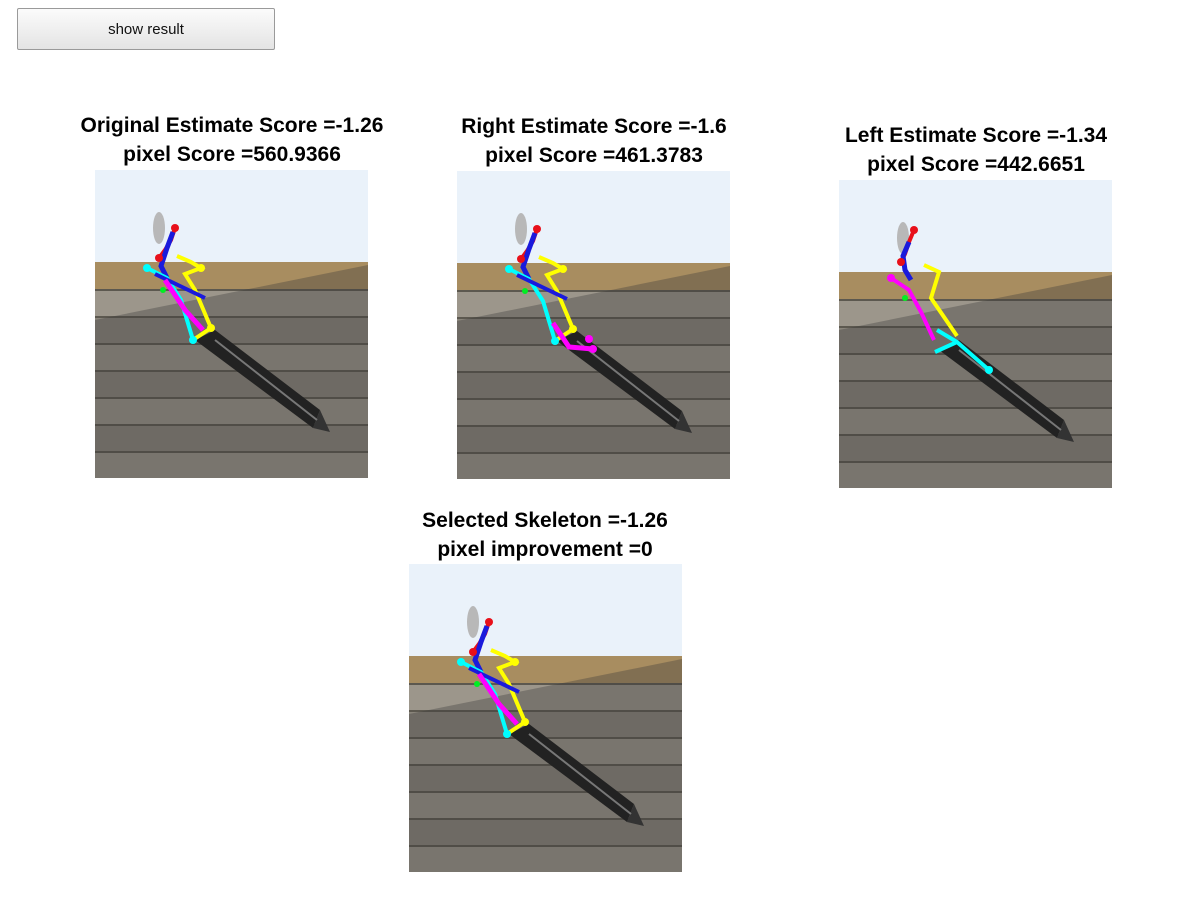  Describe the element at coordinates (975, 334) in the screenshot. I see `left-image` at that location.